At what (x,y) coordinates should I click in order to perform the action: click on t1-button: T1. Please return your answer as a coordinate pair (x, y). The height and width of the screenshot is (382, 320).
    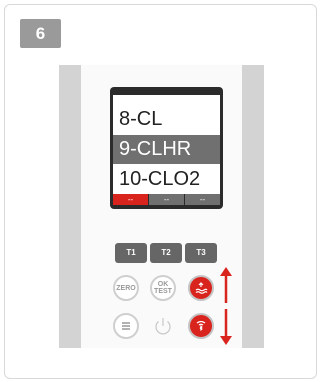
    Looking at the image, I should click on (131, 253).